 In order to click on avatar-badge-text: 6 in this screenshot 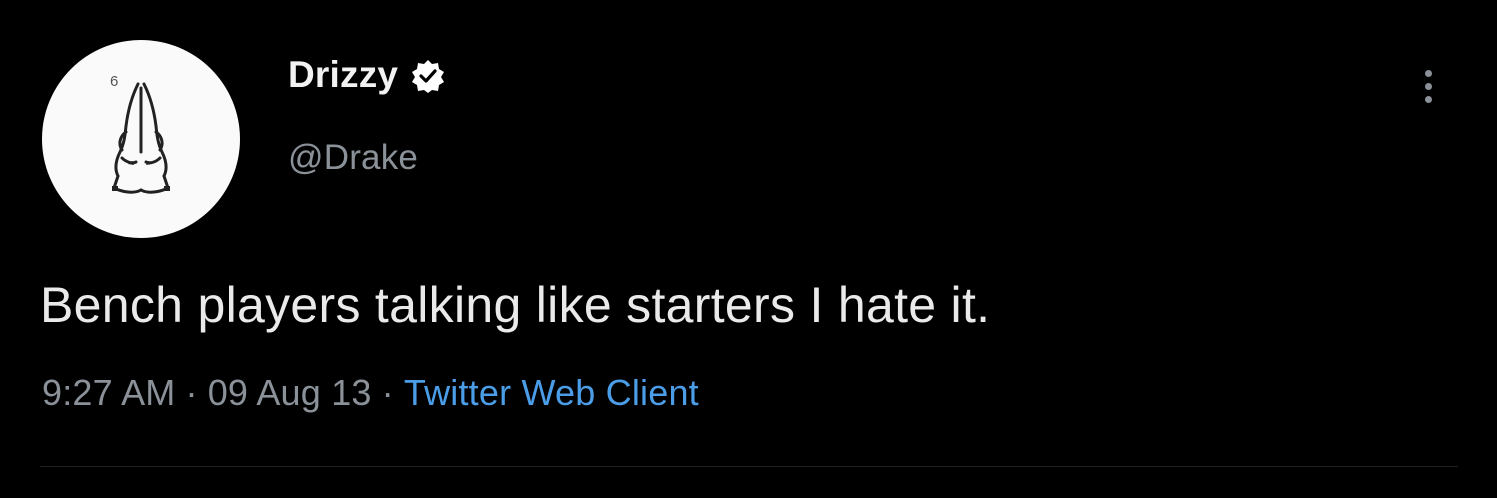, I will do `click(114, 81)`.